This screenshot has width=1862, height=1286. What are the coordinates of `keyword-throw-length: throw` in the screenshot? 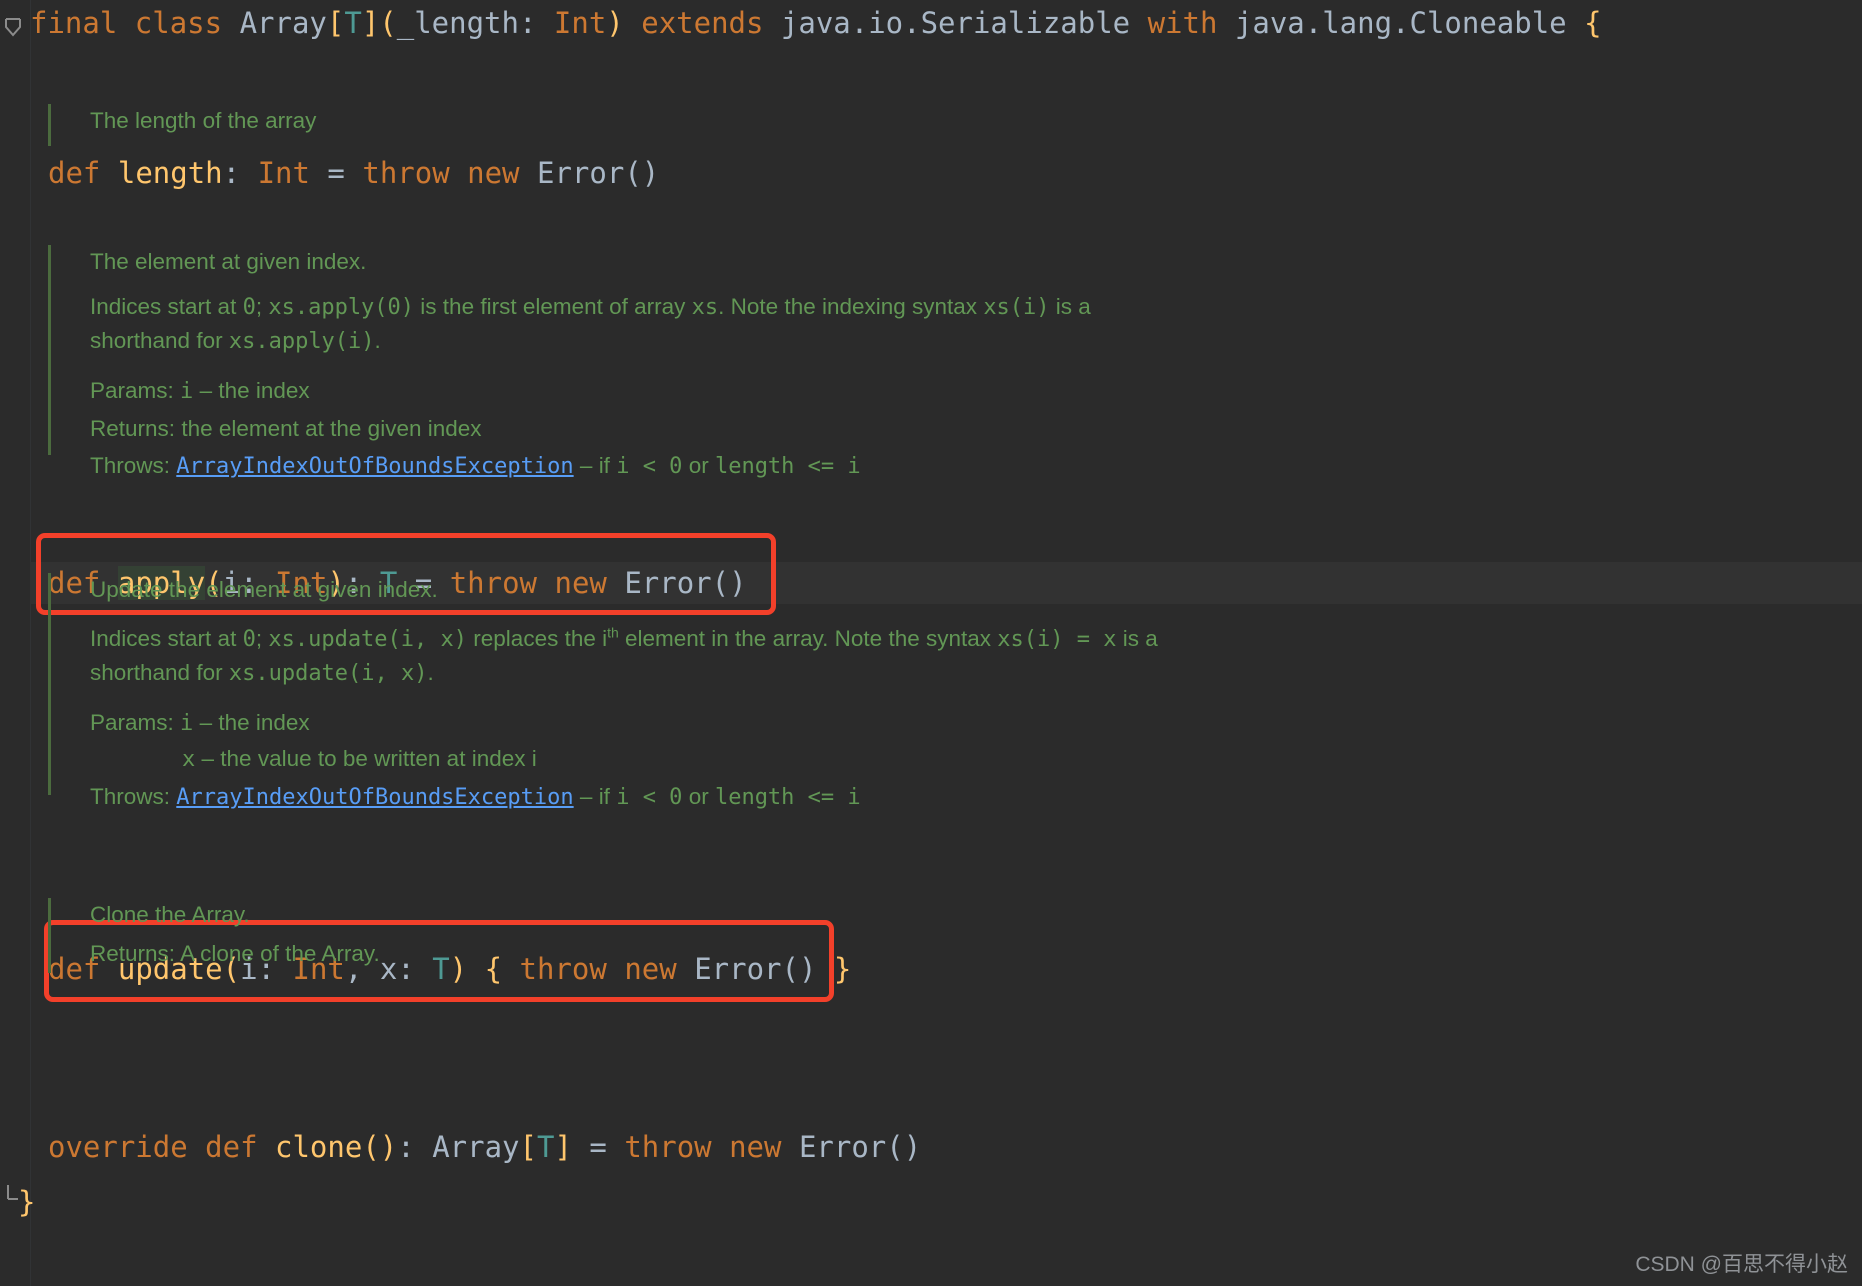 It's located at (406, 173).